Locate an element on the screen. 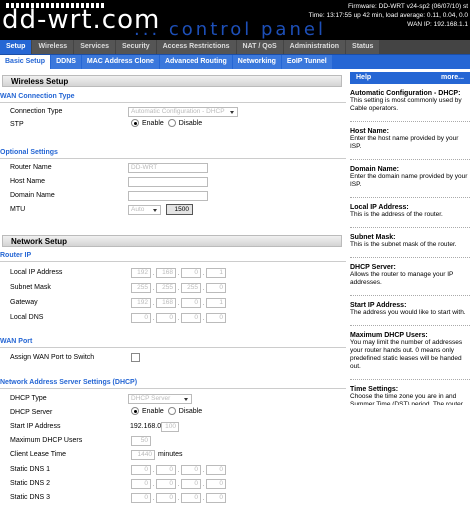  tab-access-restrictions: Access Restrictions is located at coordinates (196, 47).